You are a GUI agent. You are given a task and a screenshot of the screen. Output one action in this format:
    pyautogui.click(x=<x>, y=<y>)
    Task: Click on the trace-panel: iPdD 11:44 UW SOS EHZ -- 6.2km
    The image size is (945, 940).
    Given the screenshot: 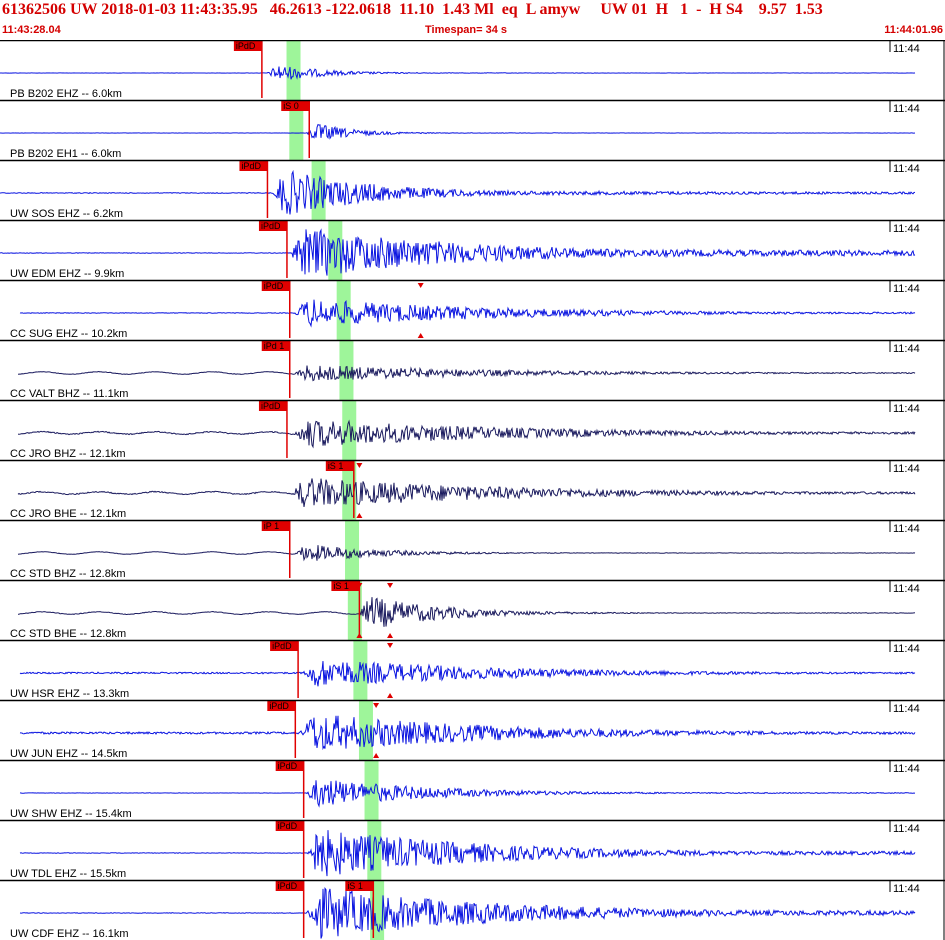 What is the action you would take?
    pyautogui.click(x=472, y=189)
    